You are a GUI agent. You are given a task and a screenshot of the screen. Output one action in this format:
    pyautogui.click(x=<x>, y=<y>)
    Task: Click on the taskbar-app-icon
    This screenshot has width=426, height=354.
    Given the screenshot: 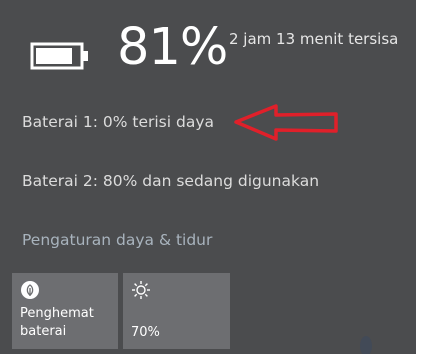 What is the action you would take?
    pyautogui.click(x=366, y=345)
    